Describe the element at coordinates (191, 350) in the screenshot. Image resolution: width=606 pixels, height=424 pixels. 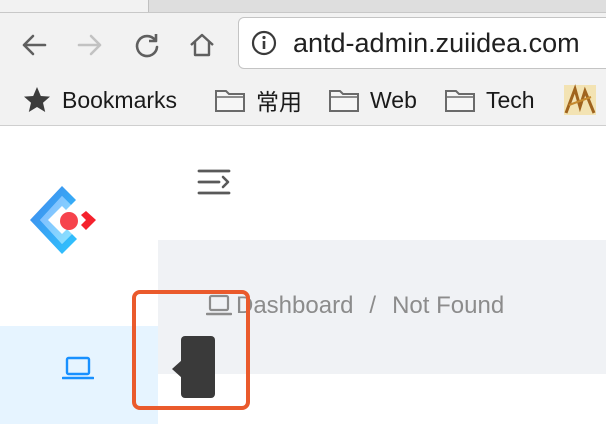
I see `annotation-highlight-box` at that location.